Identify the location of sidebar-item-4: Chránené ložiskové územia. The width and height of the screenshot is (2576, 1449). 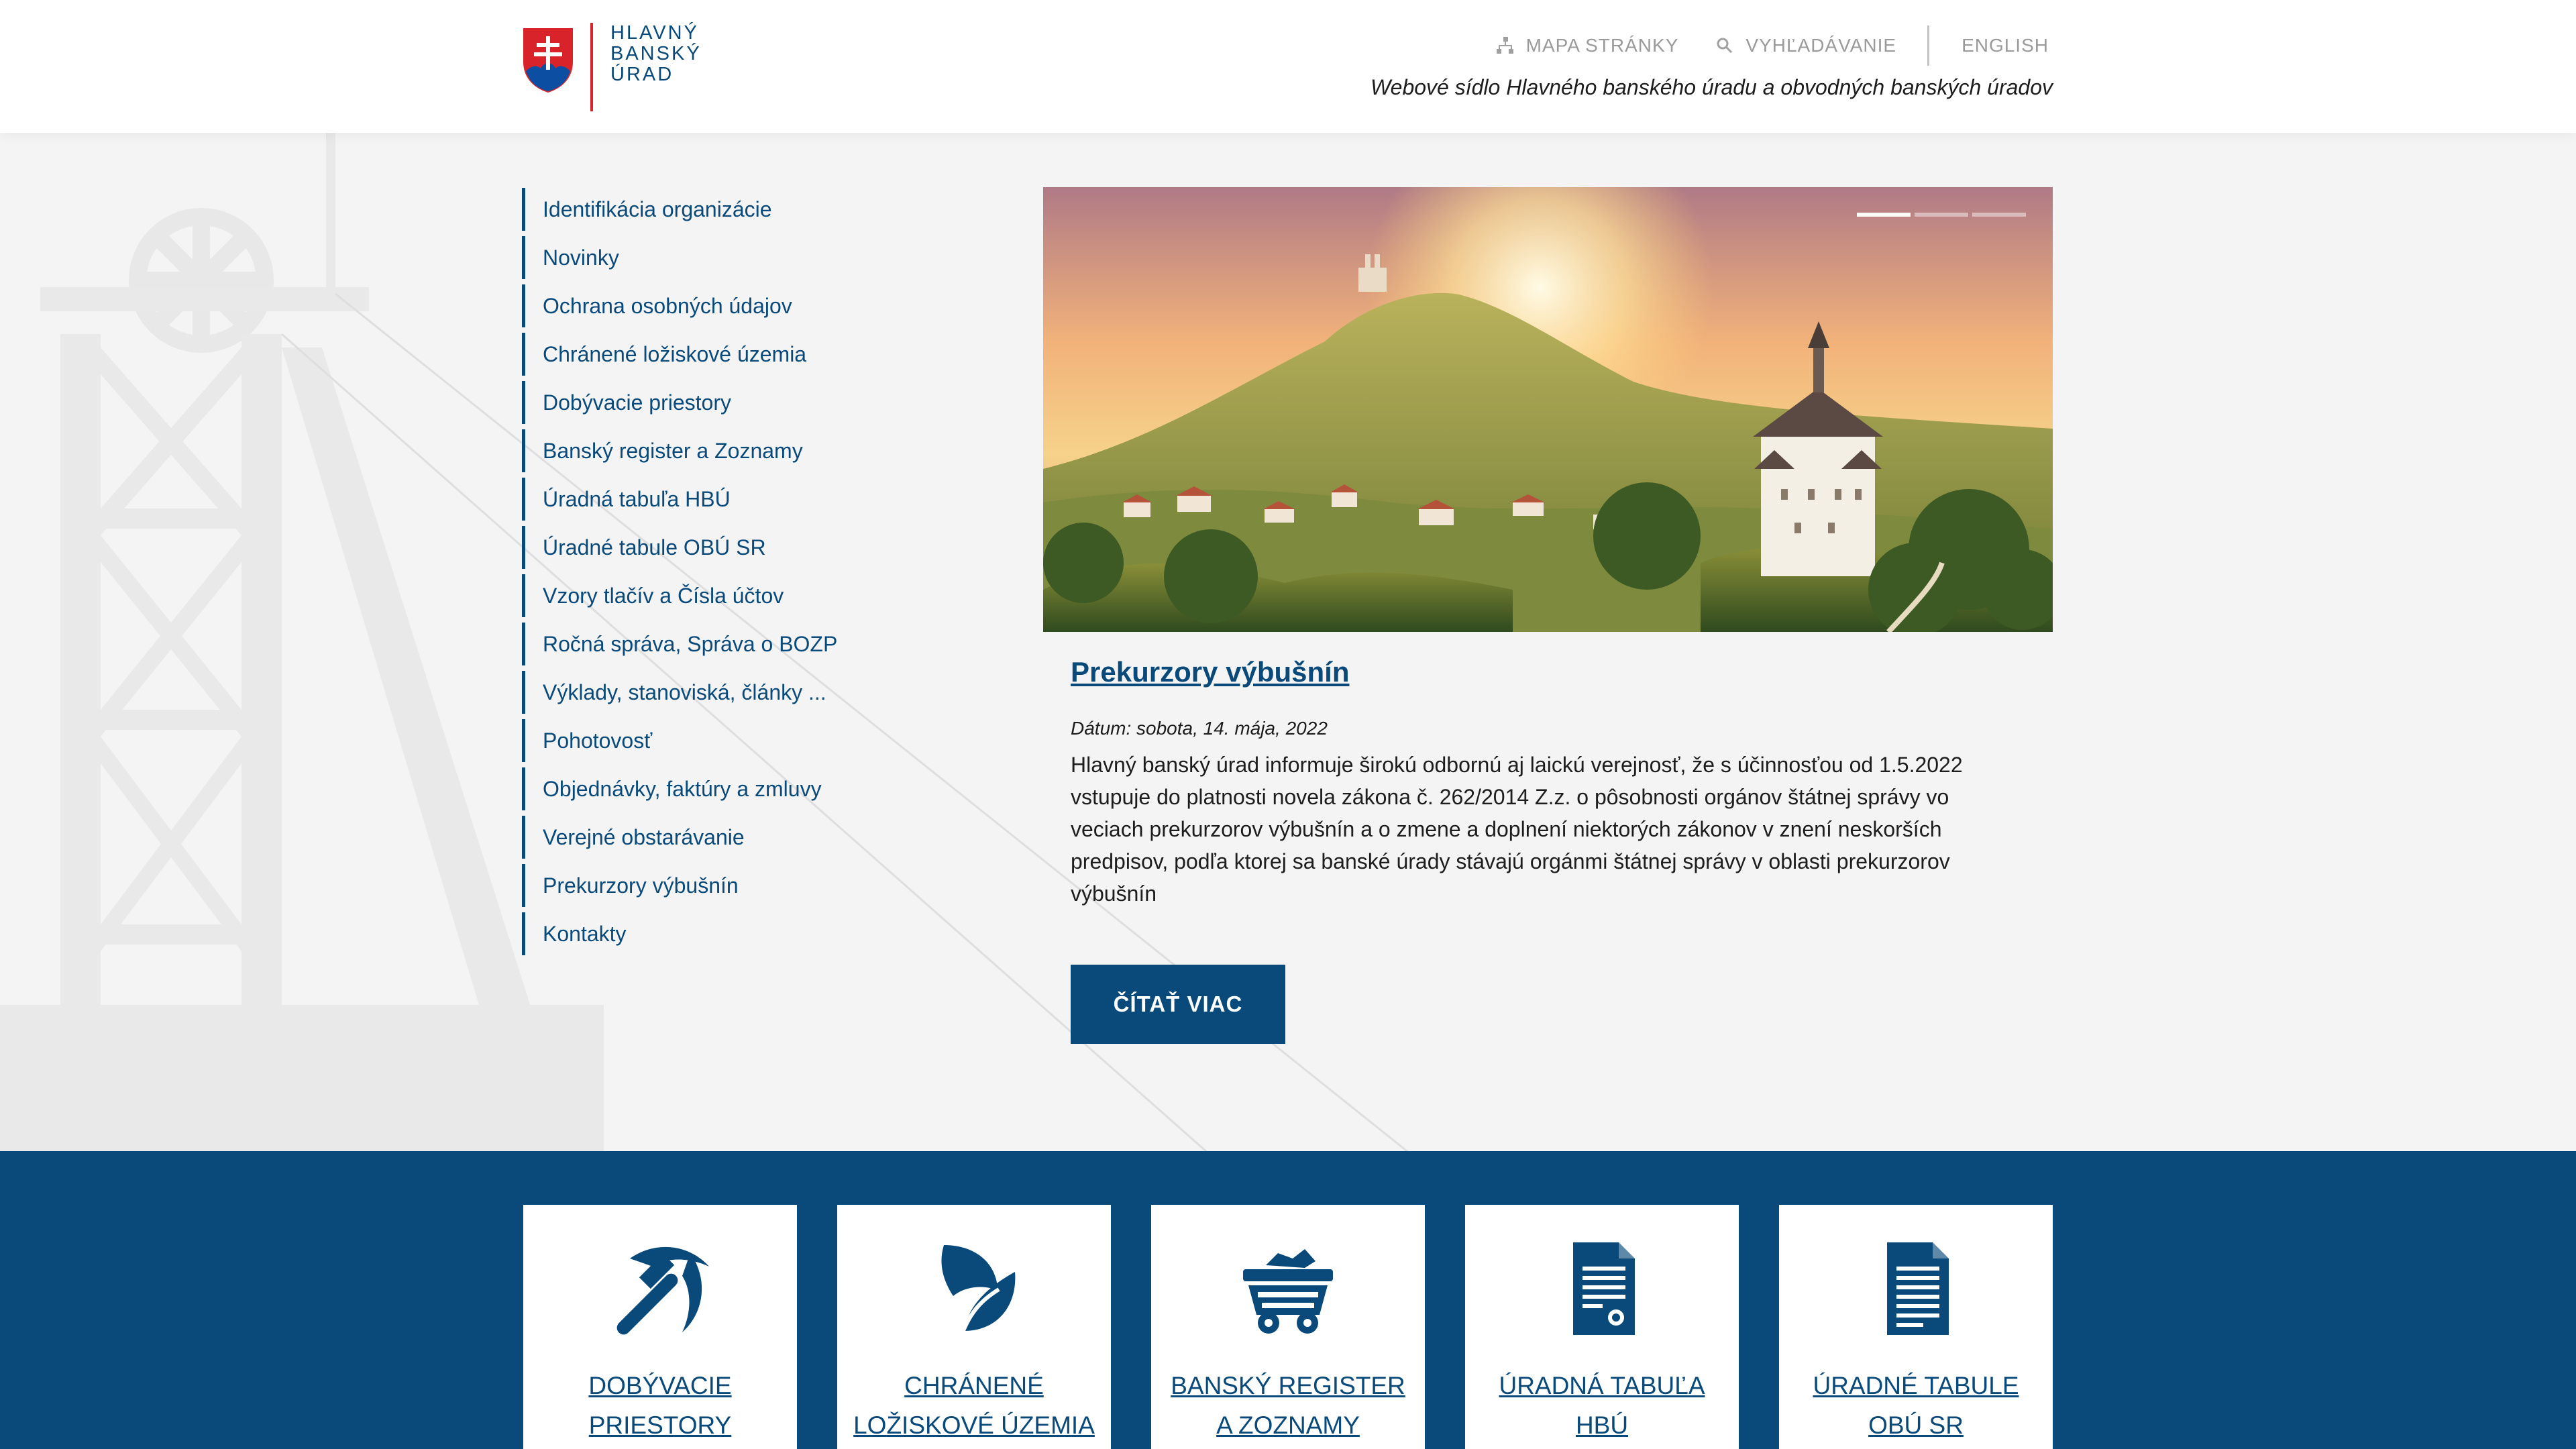
(710, 354).